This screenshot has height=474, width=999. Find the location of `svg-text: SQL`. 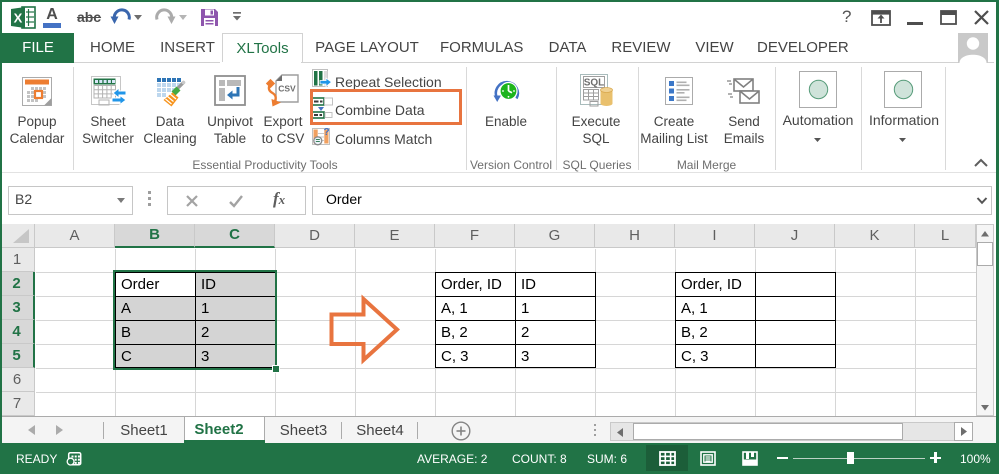

svg-text: SQL is located at coordinates (594, 83).